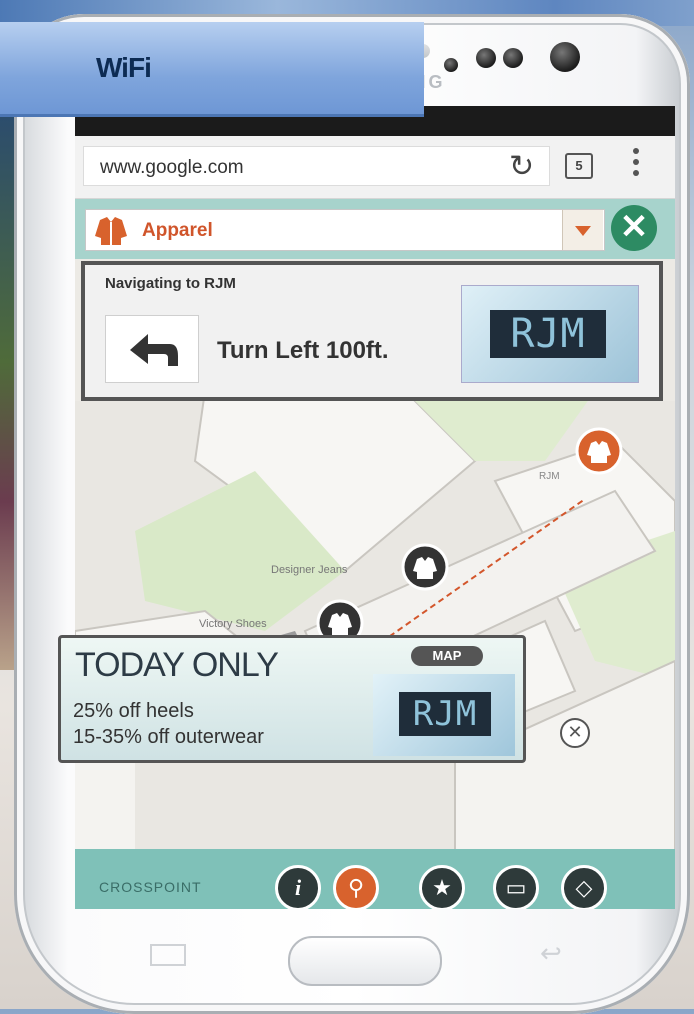 The image size is (694, 1014). I want to click on home-button, so click(365, 961).